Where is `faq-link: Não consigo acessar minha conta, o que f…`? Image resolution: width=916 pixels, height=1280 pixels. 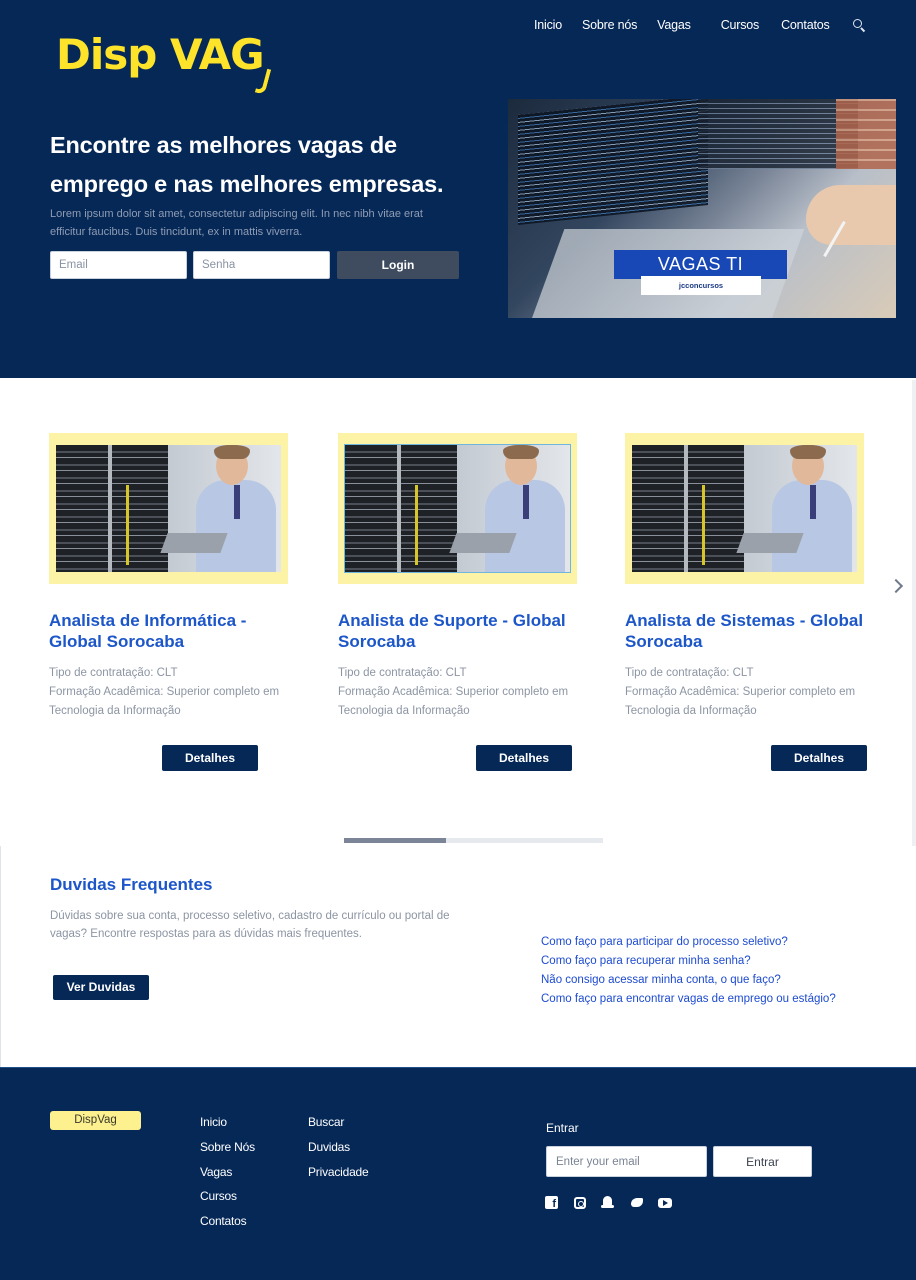
faq-link: Não consigo acessar minha conta, o que f… is located at coordinates (688, 980).